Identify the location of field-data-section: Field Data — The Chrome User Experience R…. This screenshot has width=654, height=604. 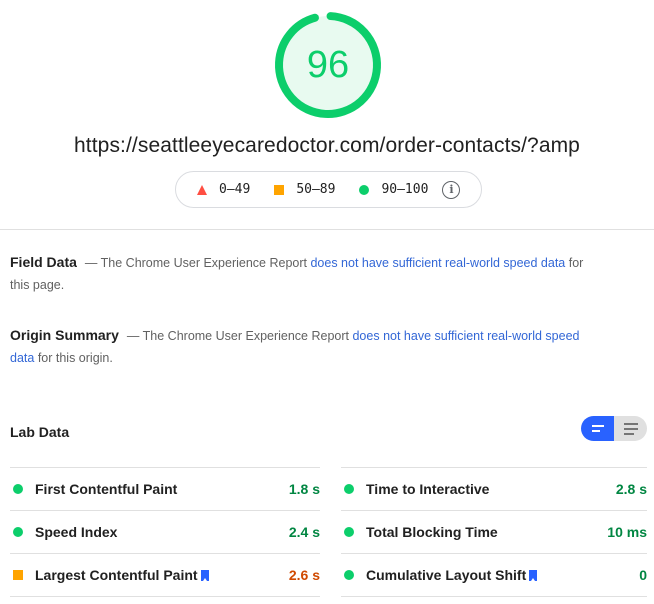
(305, 273).